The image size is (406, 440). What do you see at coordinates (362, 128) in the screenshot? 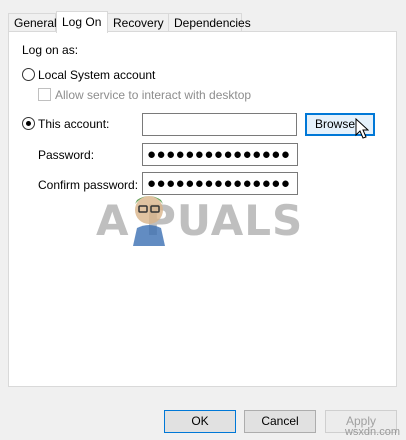
I see `mouse-pointer-icon` at bounding box center [362, 128].